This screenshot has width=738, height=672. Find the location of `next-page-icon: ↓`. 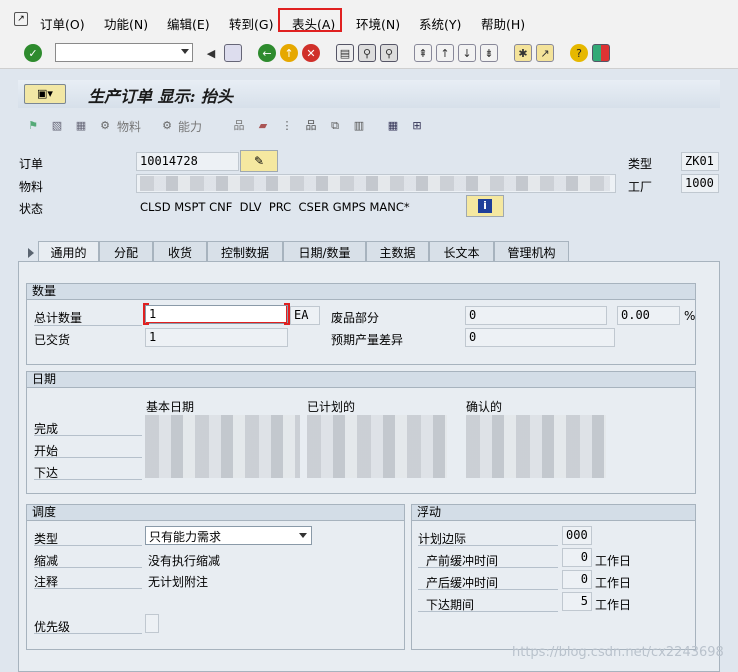

next-page-icon: ↓ is located at coordinates (467, 53).